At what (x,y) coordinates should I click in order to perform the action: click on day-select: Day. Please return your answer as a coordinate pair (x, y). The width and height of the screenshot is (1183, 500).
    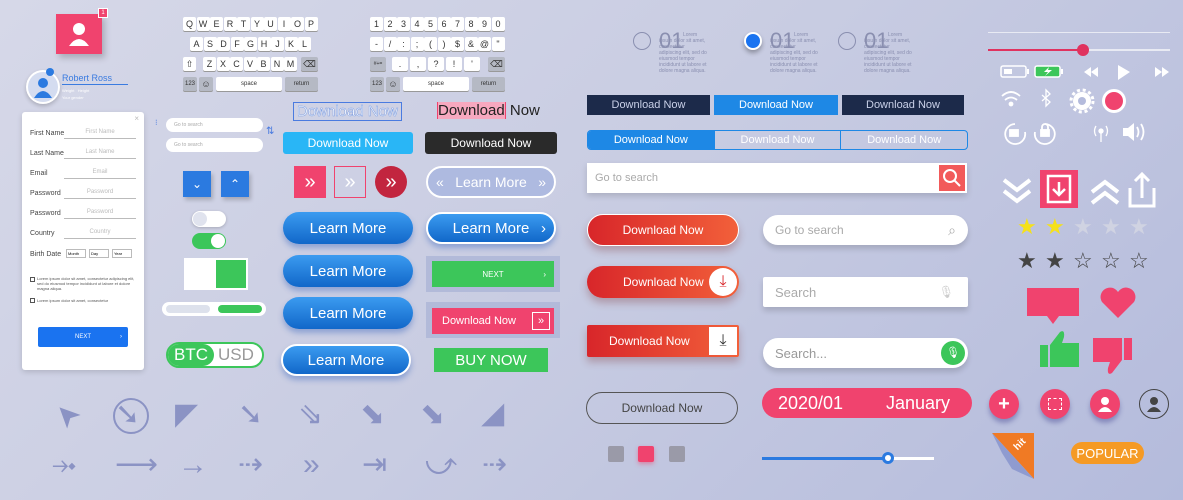
    Looking at the image, I should click on (99, 253).